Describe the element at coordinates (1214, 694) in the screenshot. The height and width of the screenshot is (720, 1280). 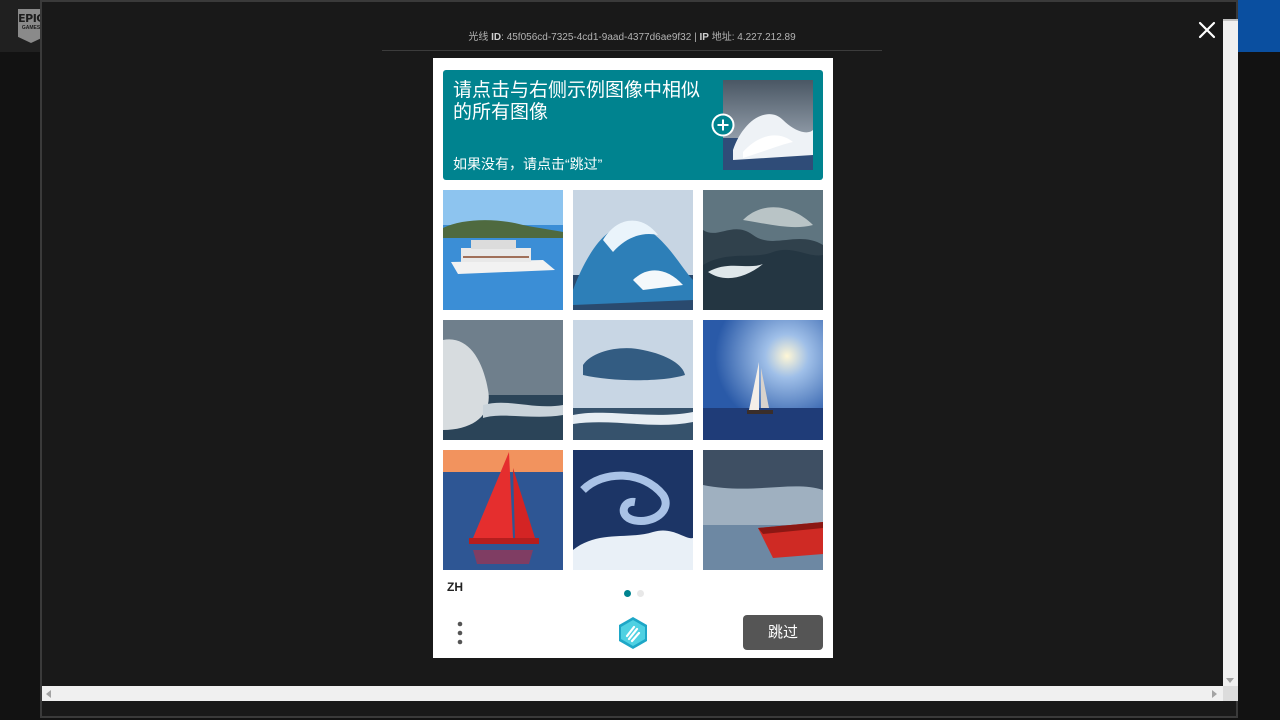
I see `scroll-right-arrow-icon` at that location.